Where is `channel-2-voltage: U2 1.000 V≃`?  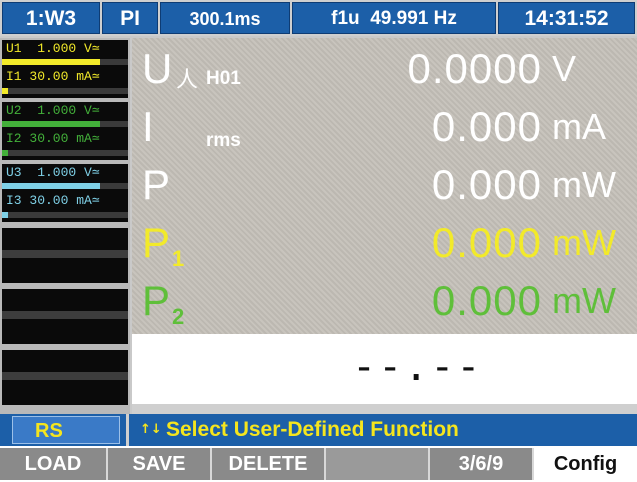 channel-2-voltage: U2 1.000 V≃ is located at coordinates (65, 111).